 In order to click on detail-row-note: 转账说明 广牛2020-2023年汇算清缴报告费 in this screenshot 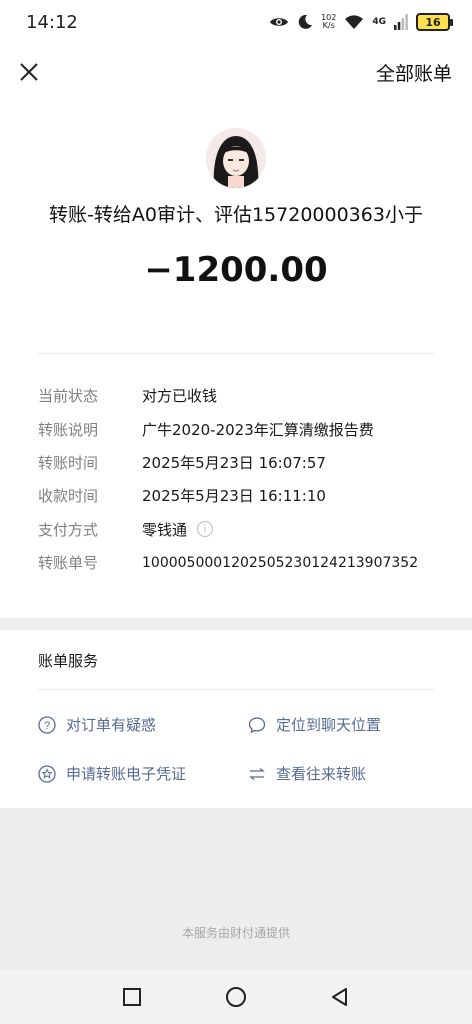, I will do `click(243, 428)`.